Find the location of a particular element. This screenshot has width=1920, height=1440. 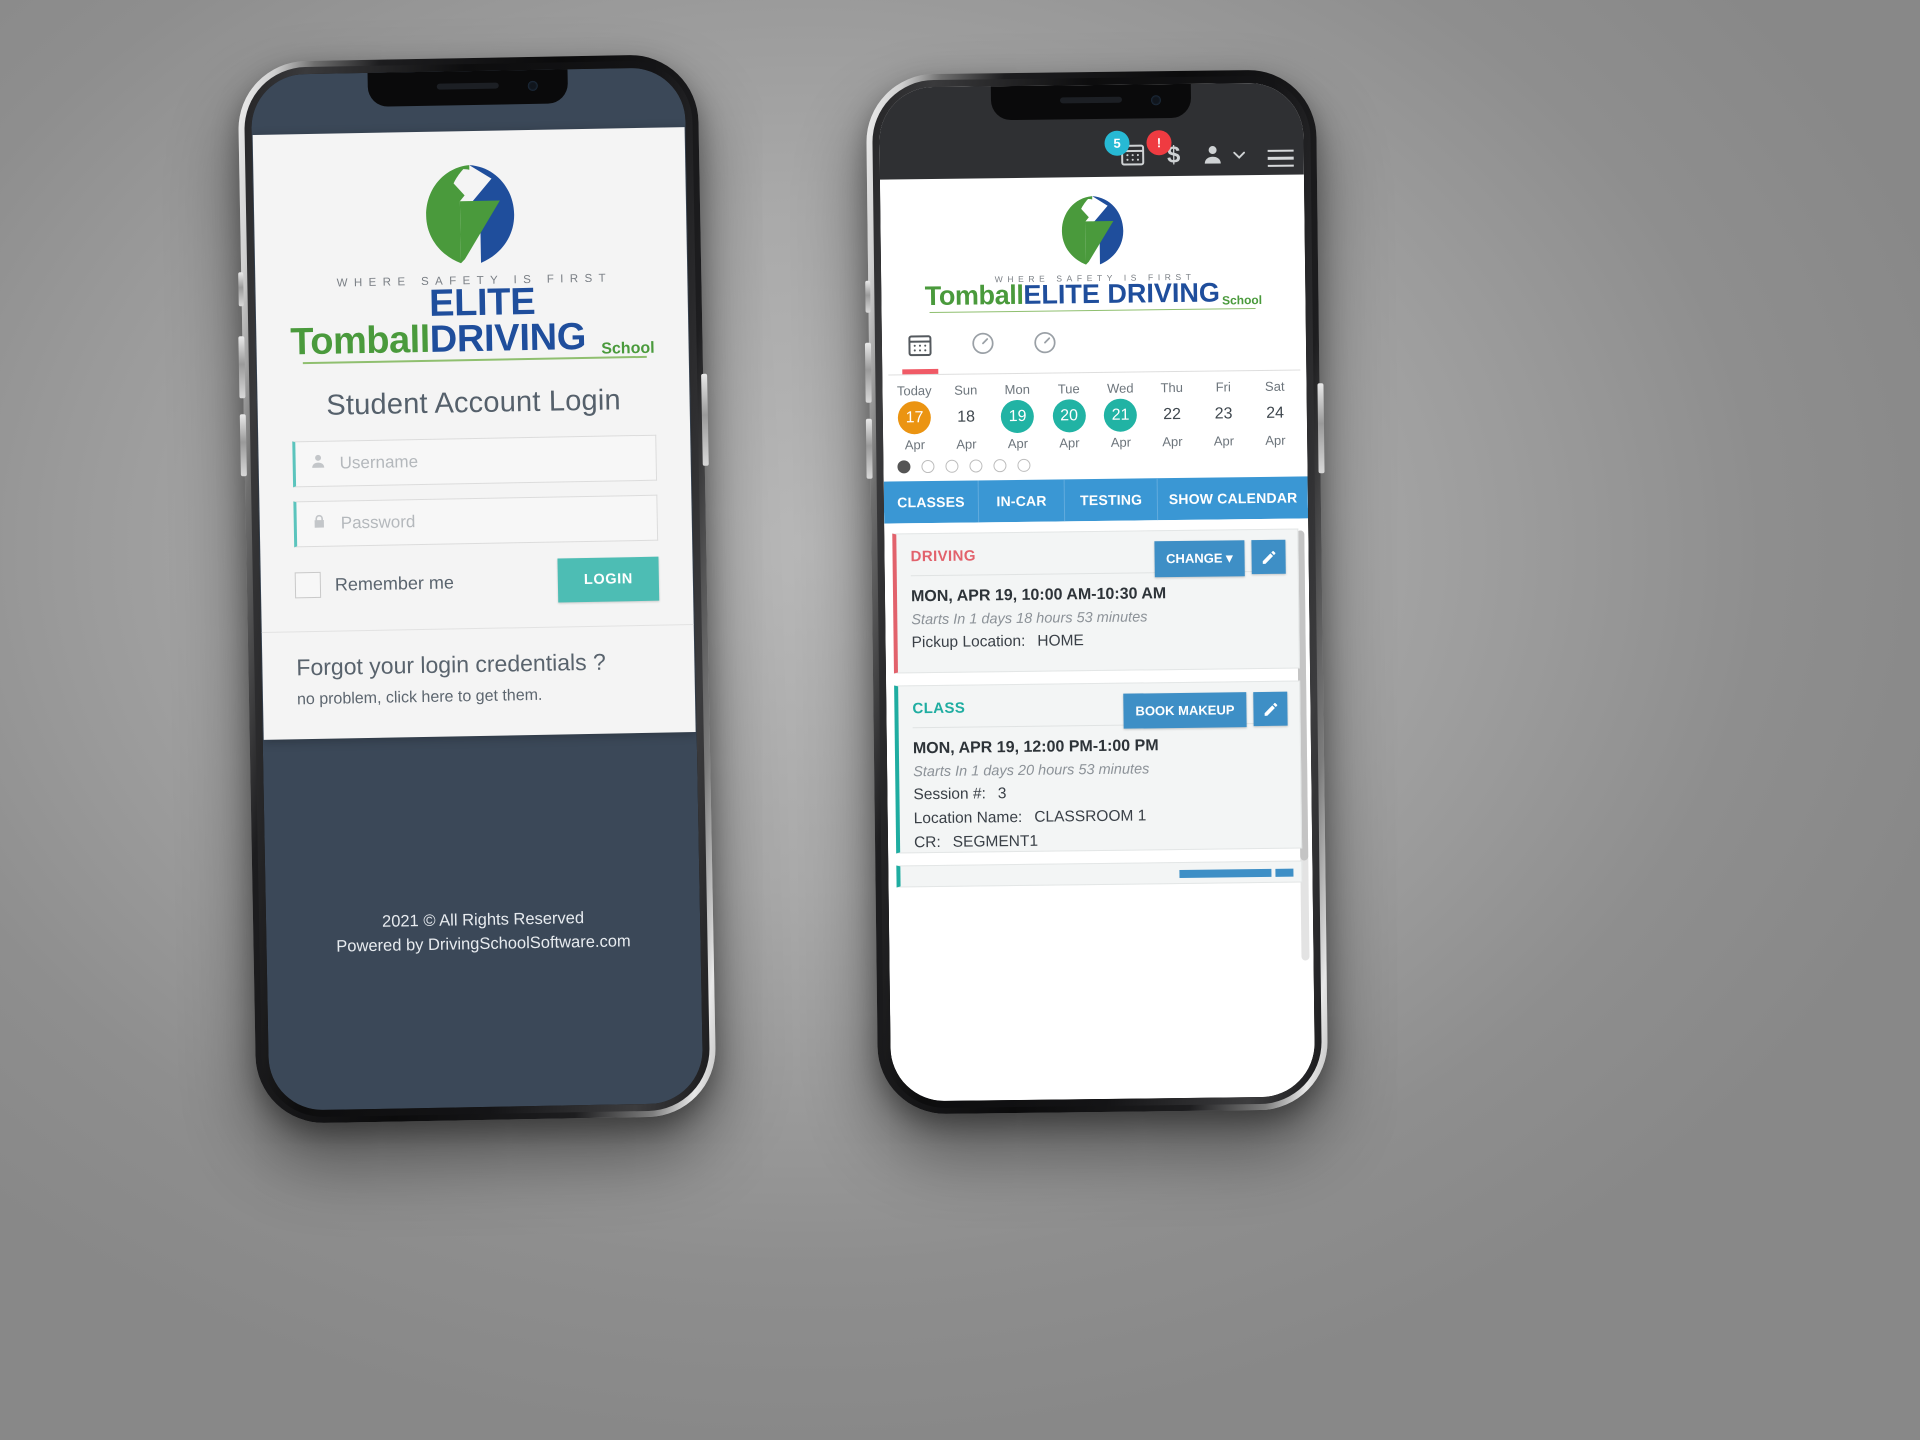

date-number: 22 is located at coordinates (1172, 414).